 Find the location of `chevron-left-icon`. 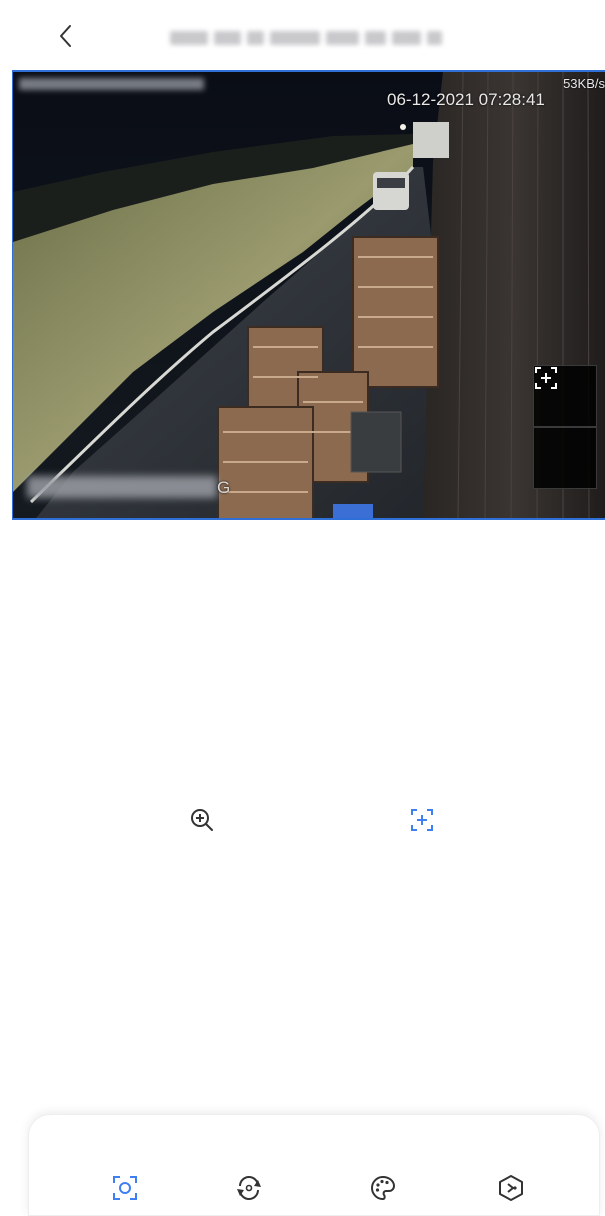

chevron-left-icon is located at coordinates (65, 36).